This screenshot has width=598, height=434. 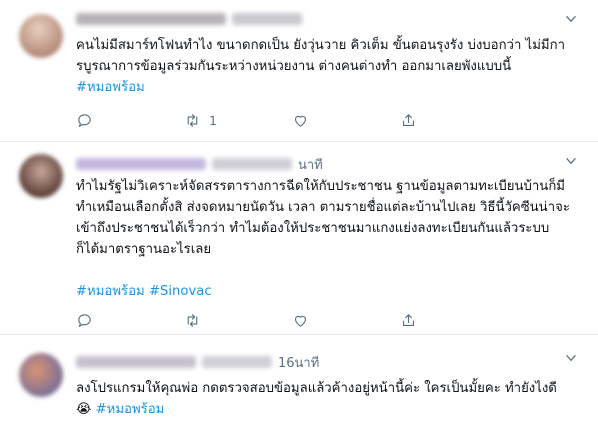 What do you see at coordinates (238, 320) in the screenshot?
I see `retweet-button` at bounding box center [238, 320].